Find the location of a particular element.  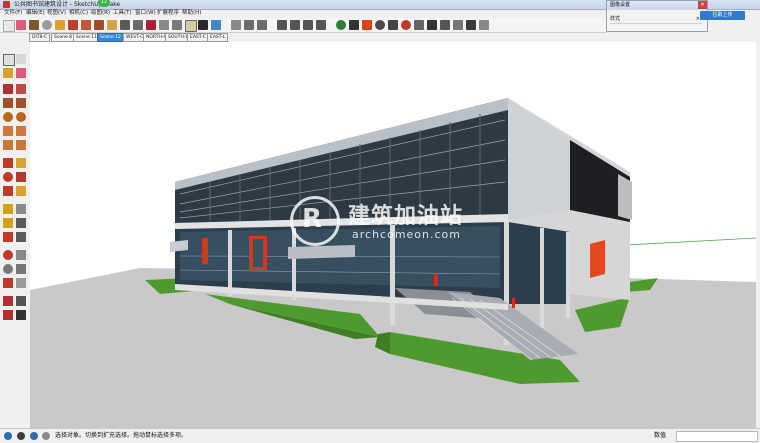

pie-tool-icon is located at coordinates (21, 145).